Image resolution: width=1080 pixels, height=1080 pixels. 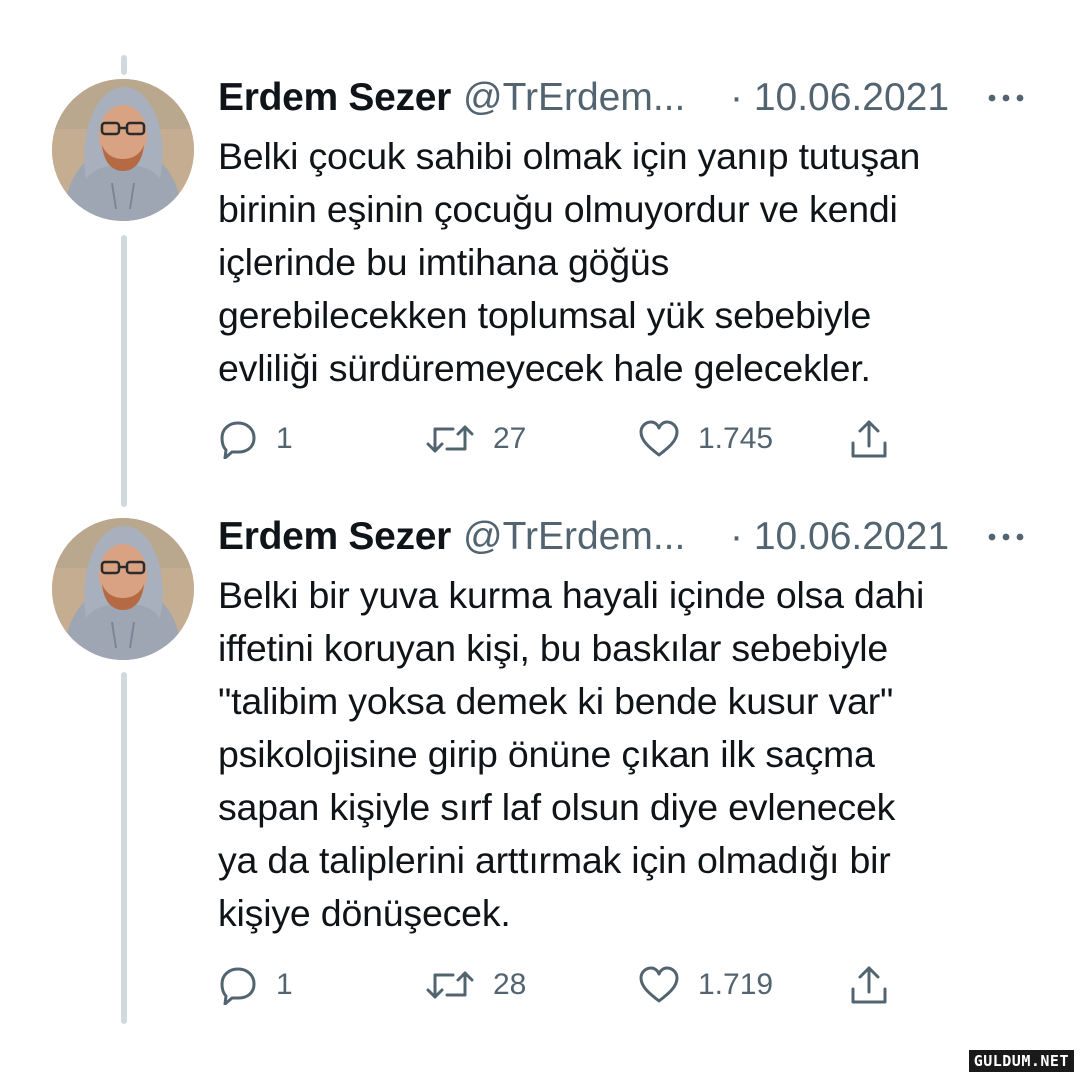 I want to click on thread-line-middle, so click(x=124, y=371).